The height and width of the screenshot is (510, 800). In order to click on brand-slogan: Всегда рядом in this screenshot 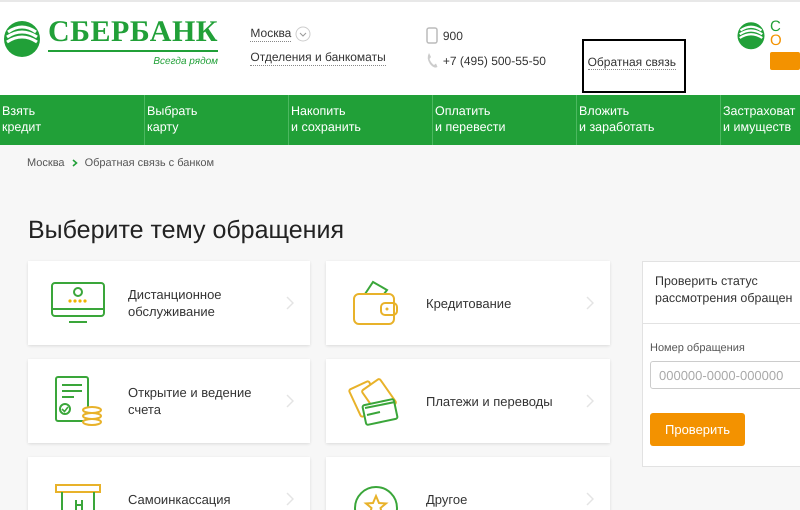, I will do `click(185, 61)`.